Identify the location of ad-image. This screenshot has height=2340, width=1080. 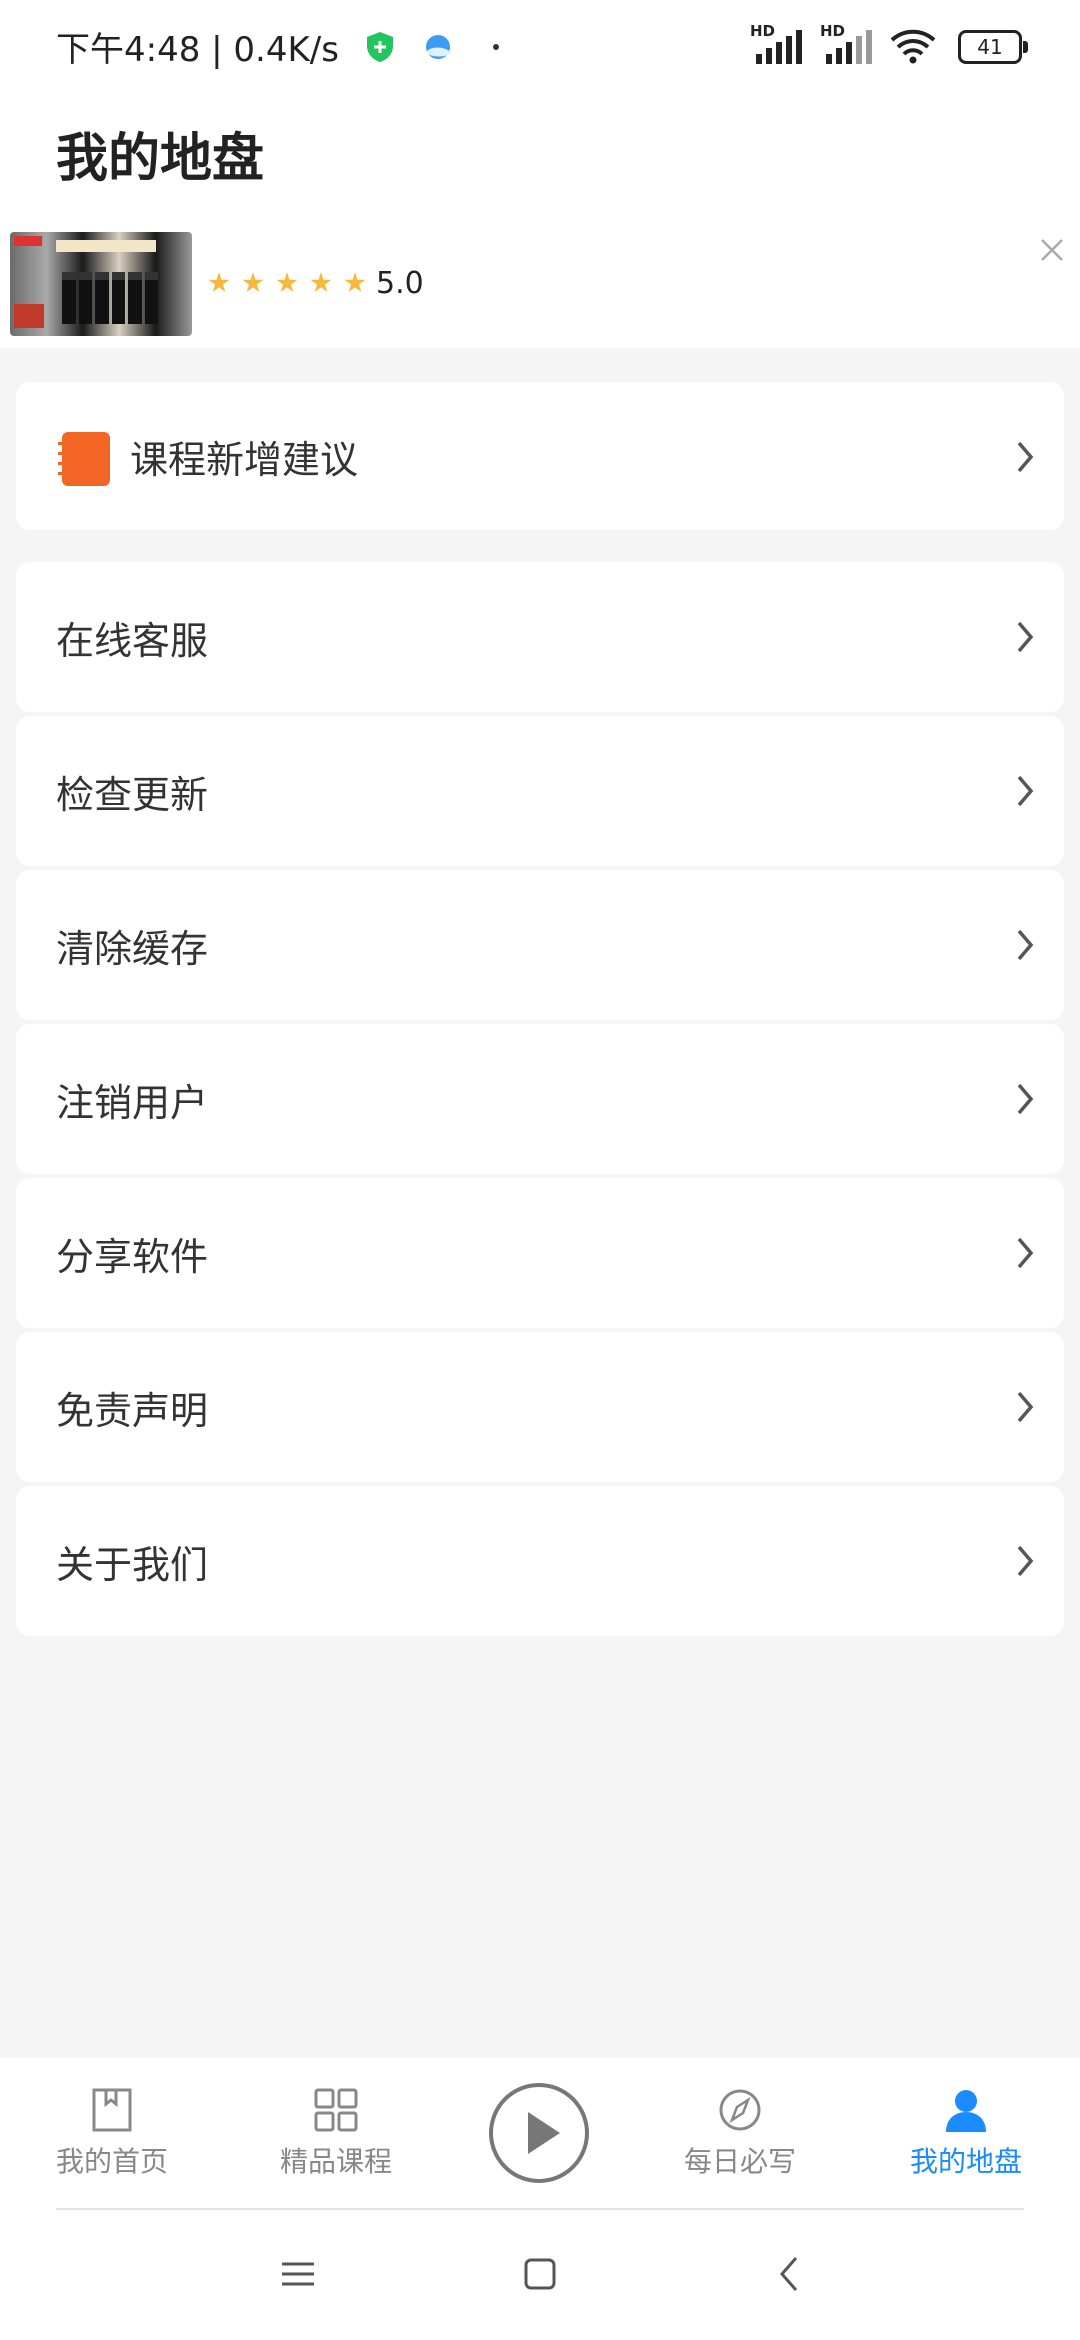
(101, 284).